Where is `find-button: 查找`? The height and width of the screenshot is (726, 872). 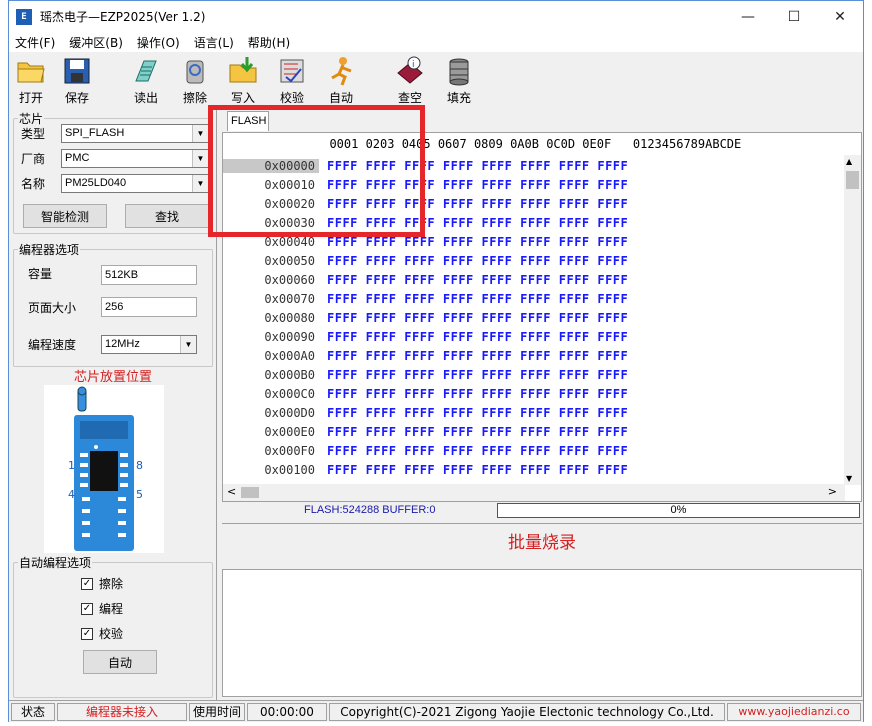
find-button: 查找 is located at coordinates (167, 216).